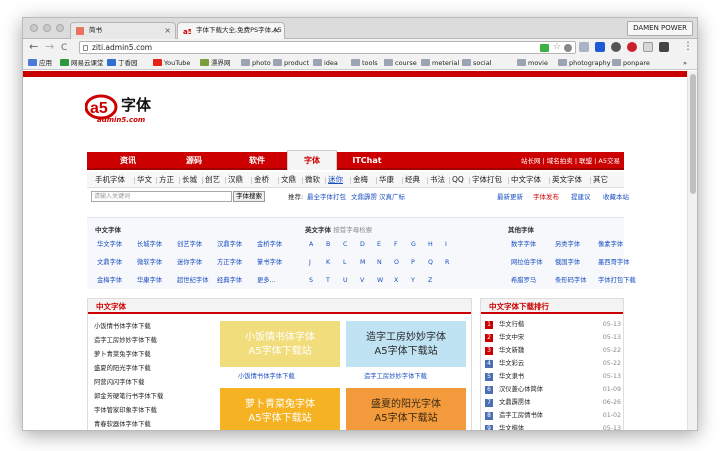 The width and height of the screenshot is (720, 451). What do you see at coordinates (122, 423) in the screenshot?
I see `font-list-link: 青春软器体字体下载` at bounding box center [122, 423].